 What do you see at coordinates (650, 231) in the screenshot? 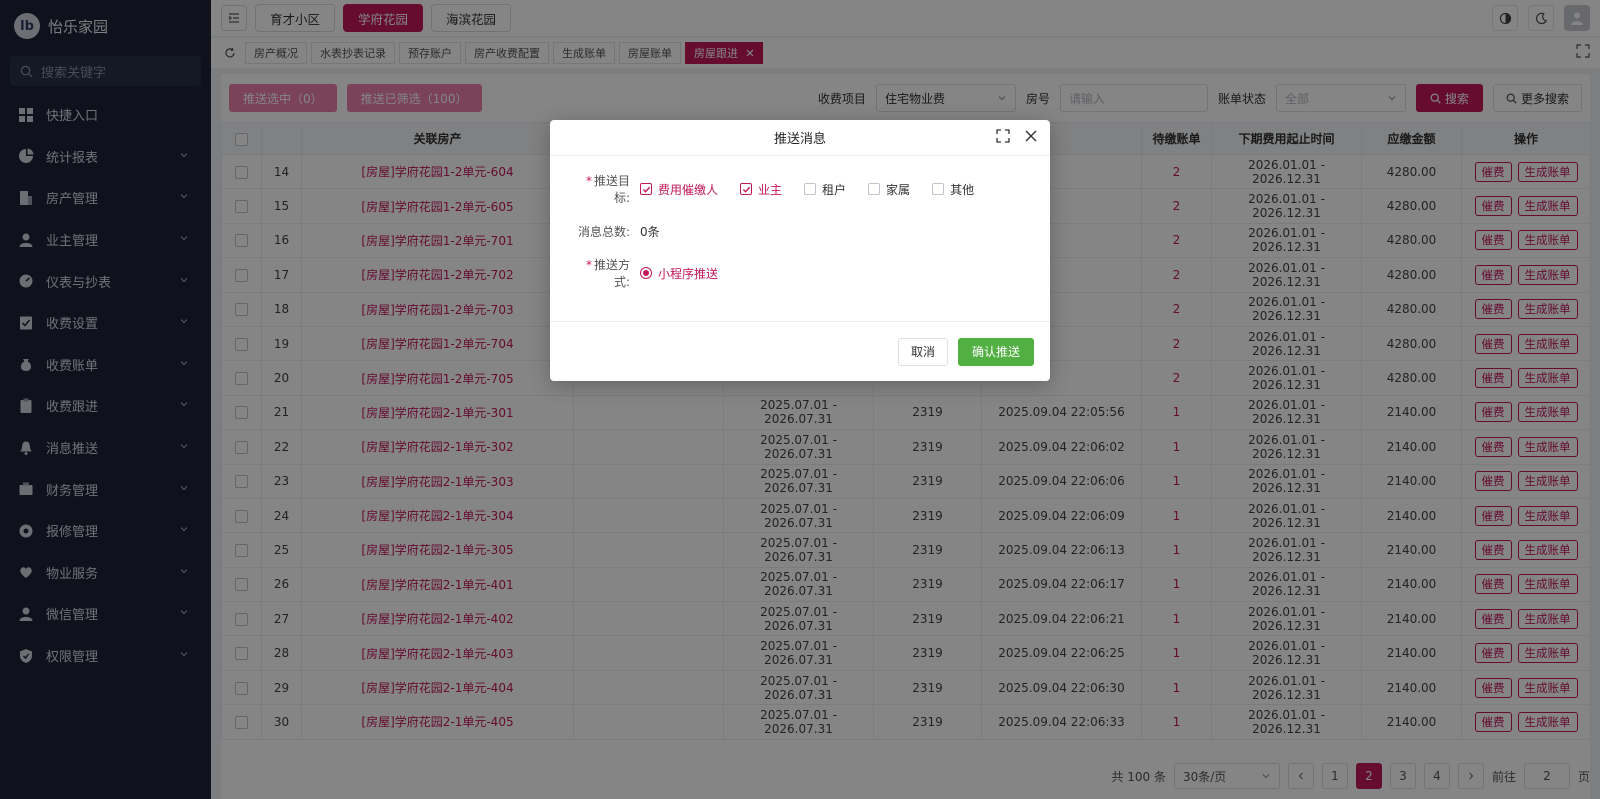
I see `message-total-value: 0条` at bounding box center [650, 231].